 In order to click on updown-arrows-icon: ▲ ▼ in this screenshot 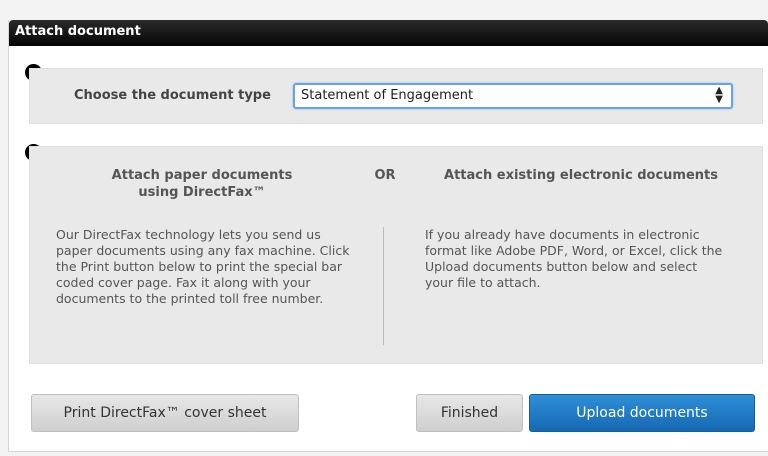, I will do `click(719, 95)`.